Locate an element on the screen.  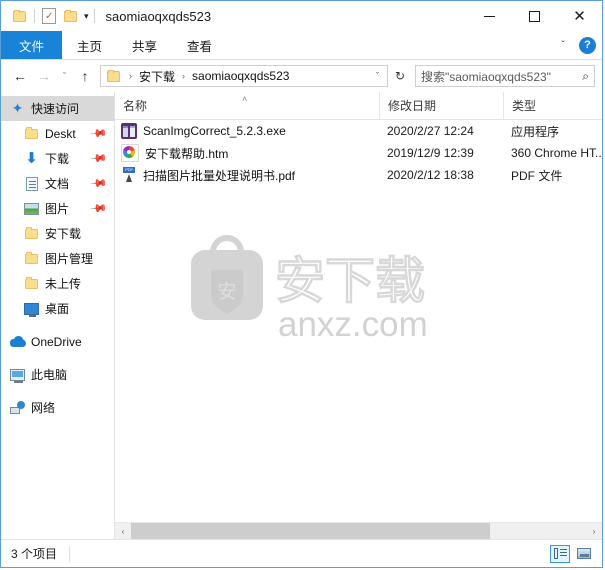
status-bar: 3 个项目 is located at coordinates (301, 553).